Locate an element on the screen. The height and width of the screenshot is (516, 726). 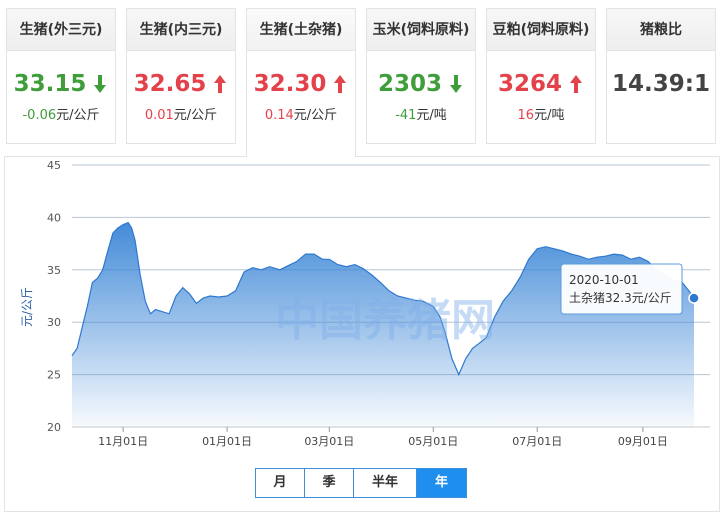
card-pig-tuzazhu: 生猪(土杂猪) 32.30 0.14元/公斤 is located at coordinates (301, 82).